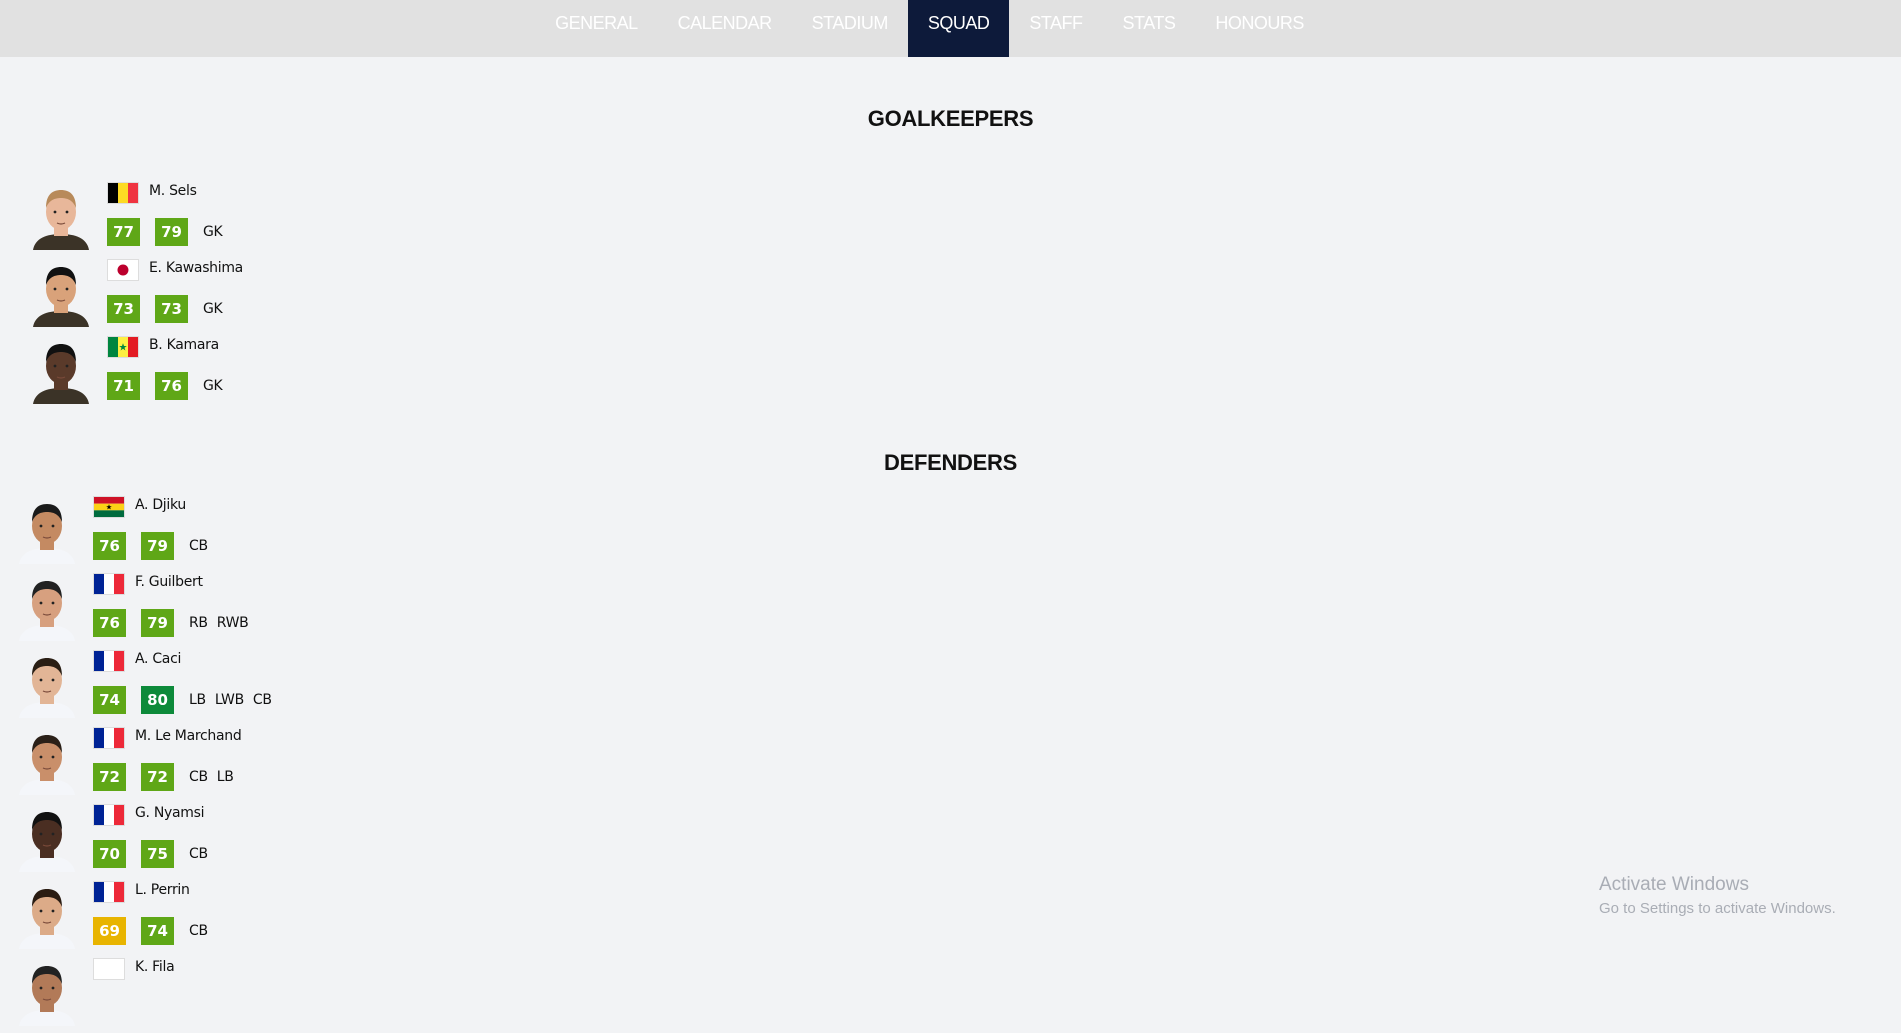  What do you see at coordinates (169, 582) in the screenshot?
I see `player-name: F. Guilbert` at bounding box center [169, 582].